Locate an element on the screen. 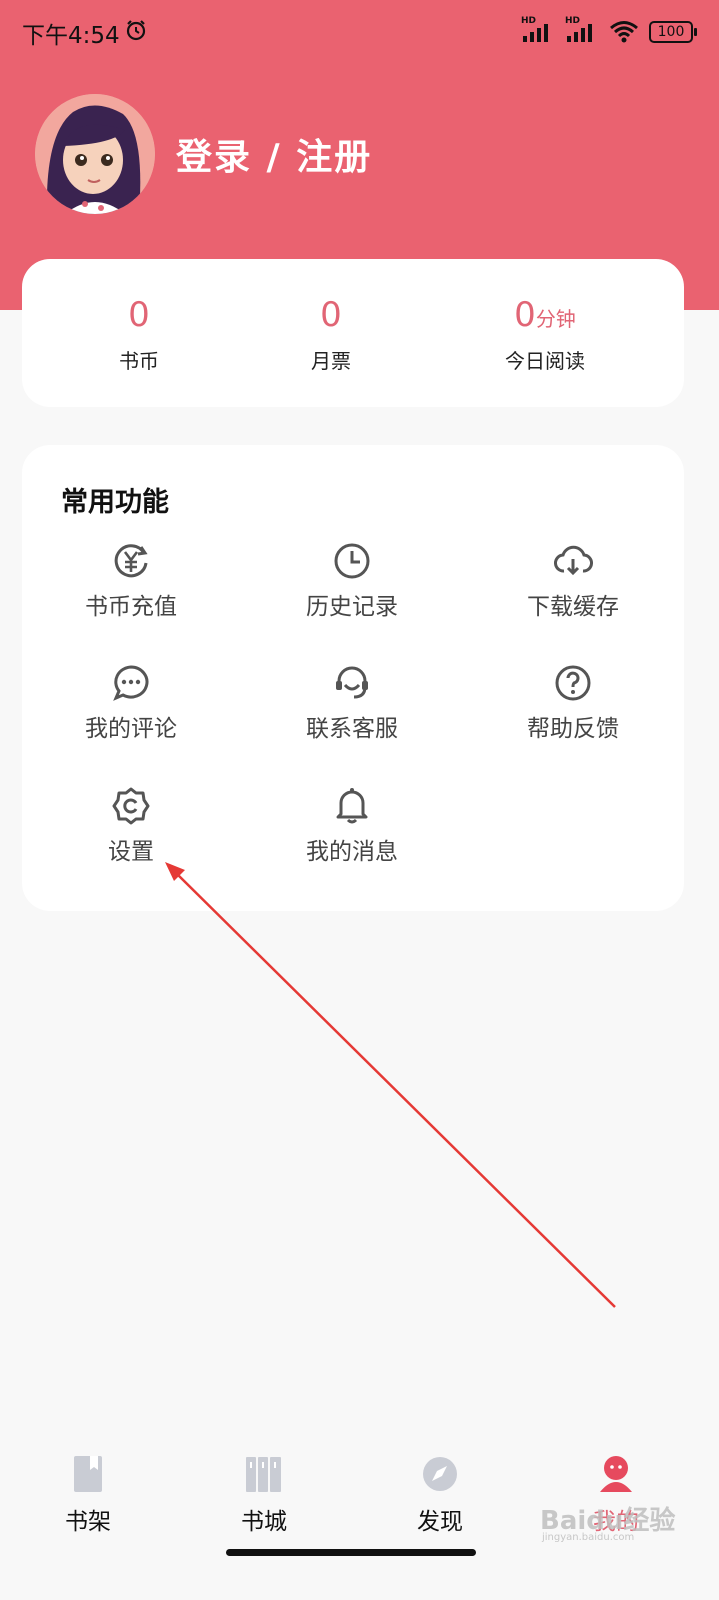 Image resolution: width=719 pixels, height=1600 pixels. status-time: 下午4:54 is located at coordinates (71, 36).